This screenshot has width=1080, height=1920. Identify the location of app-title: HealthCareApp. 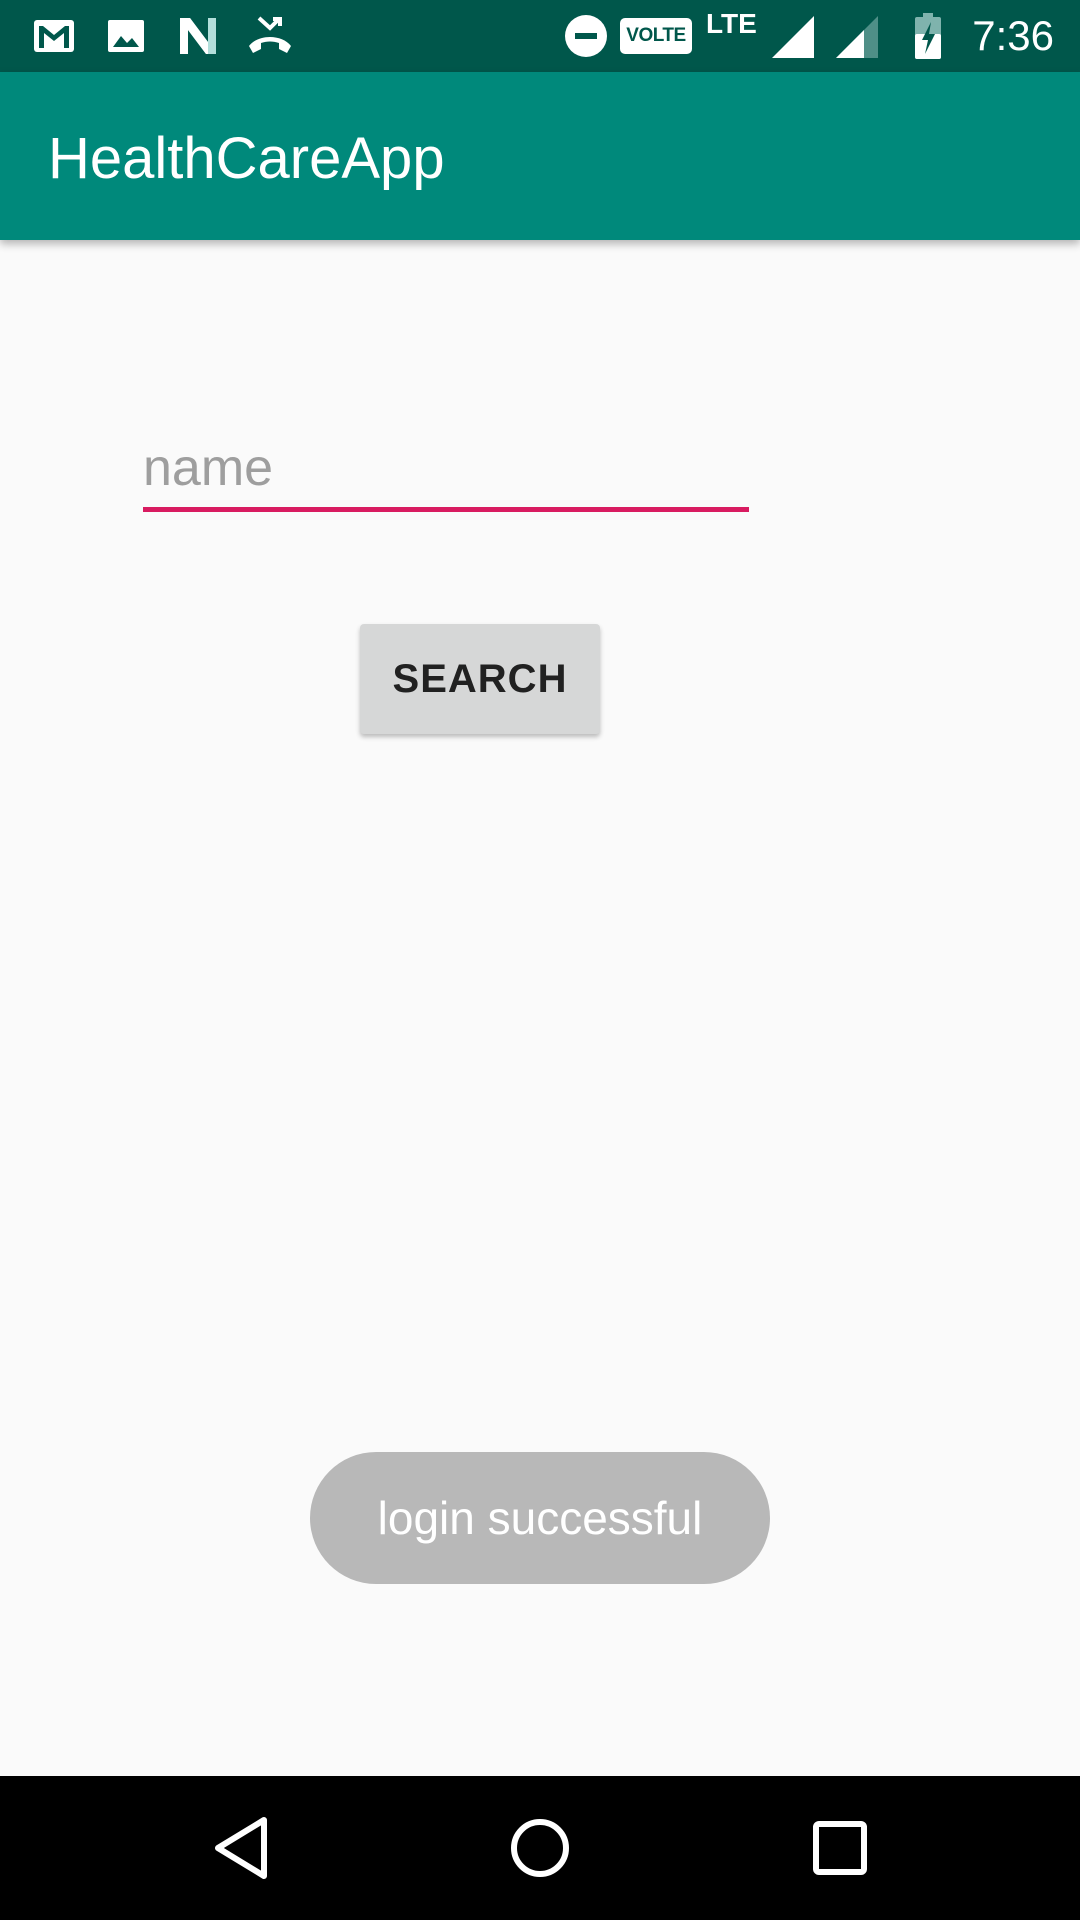
(246, 158).